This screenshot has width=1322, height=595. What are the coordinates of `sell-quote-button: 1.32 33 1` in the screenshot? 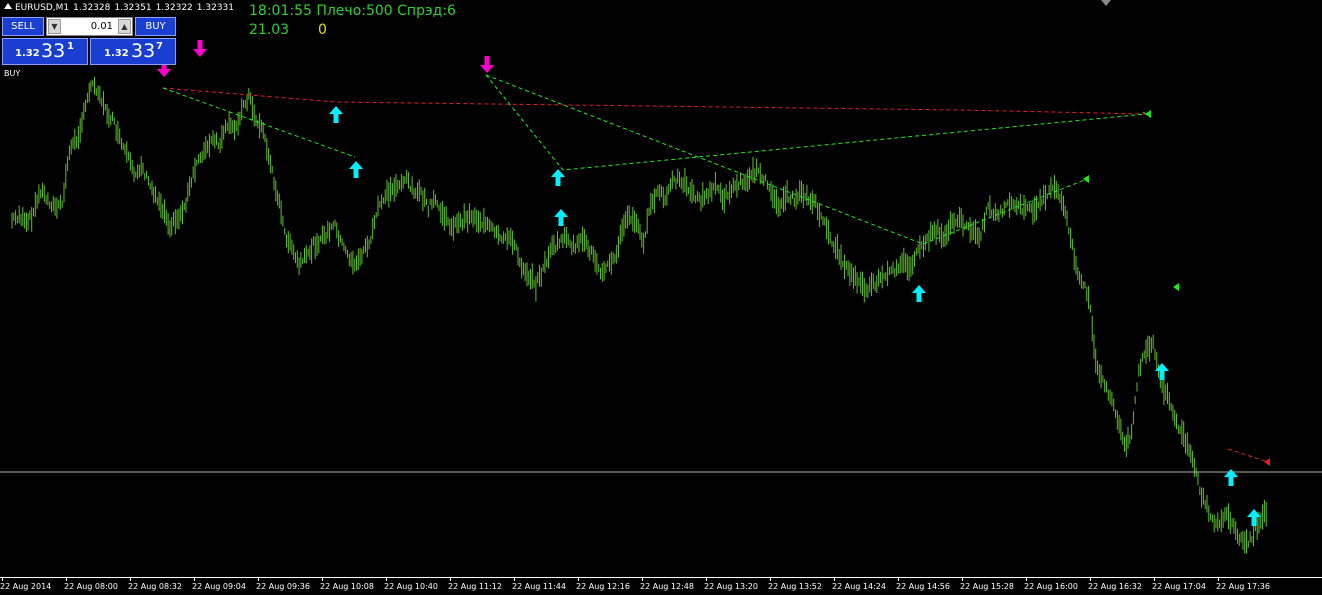 It's located at (45, 51).